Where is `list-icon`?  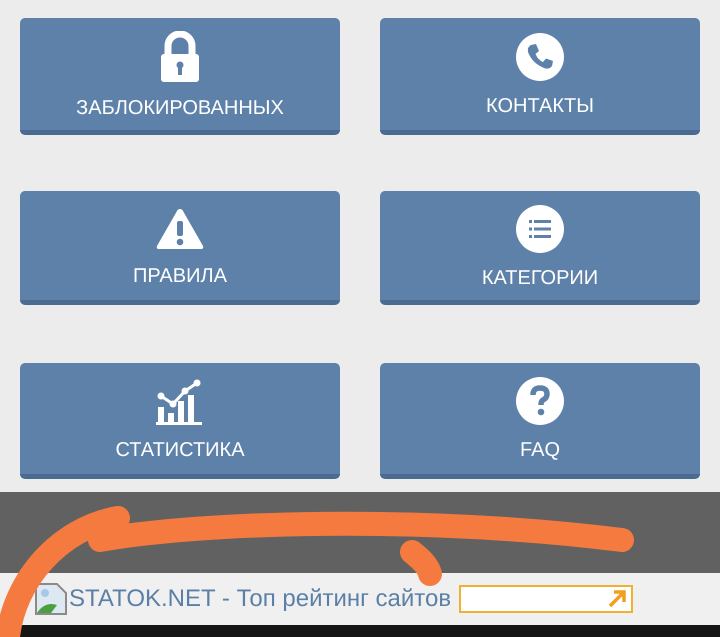
list-icon is located at coordinates (540, 228).